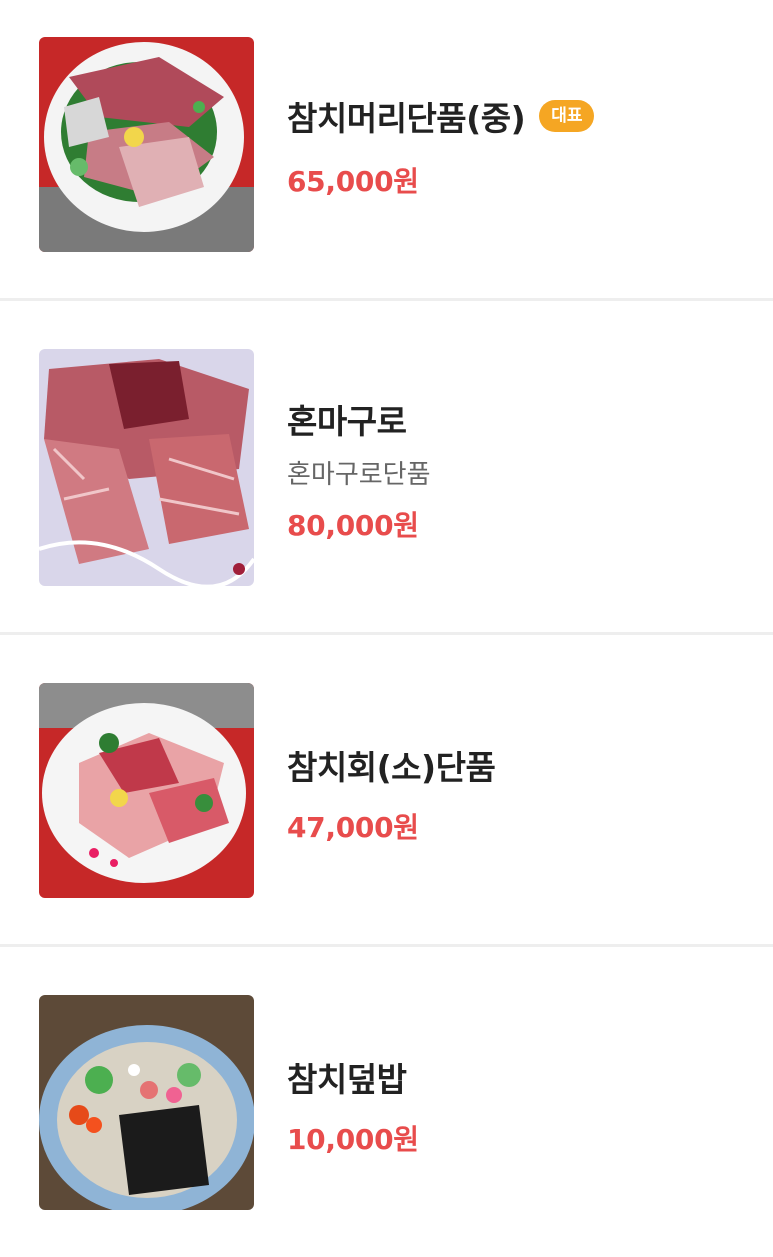 Image resolution: width=773 pixels, height=1257 pixels. What do you see at coordinates (347, 1079) in the screenshot?
I see `menu-item-name: 참치덮밥` at bounding box center [347, 1079].